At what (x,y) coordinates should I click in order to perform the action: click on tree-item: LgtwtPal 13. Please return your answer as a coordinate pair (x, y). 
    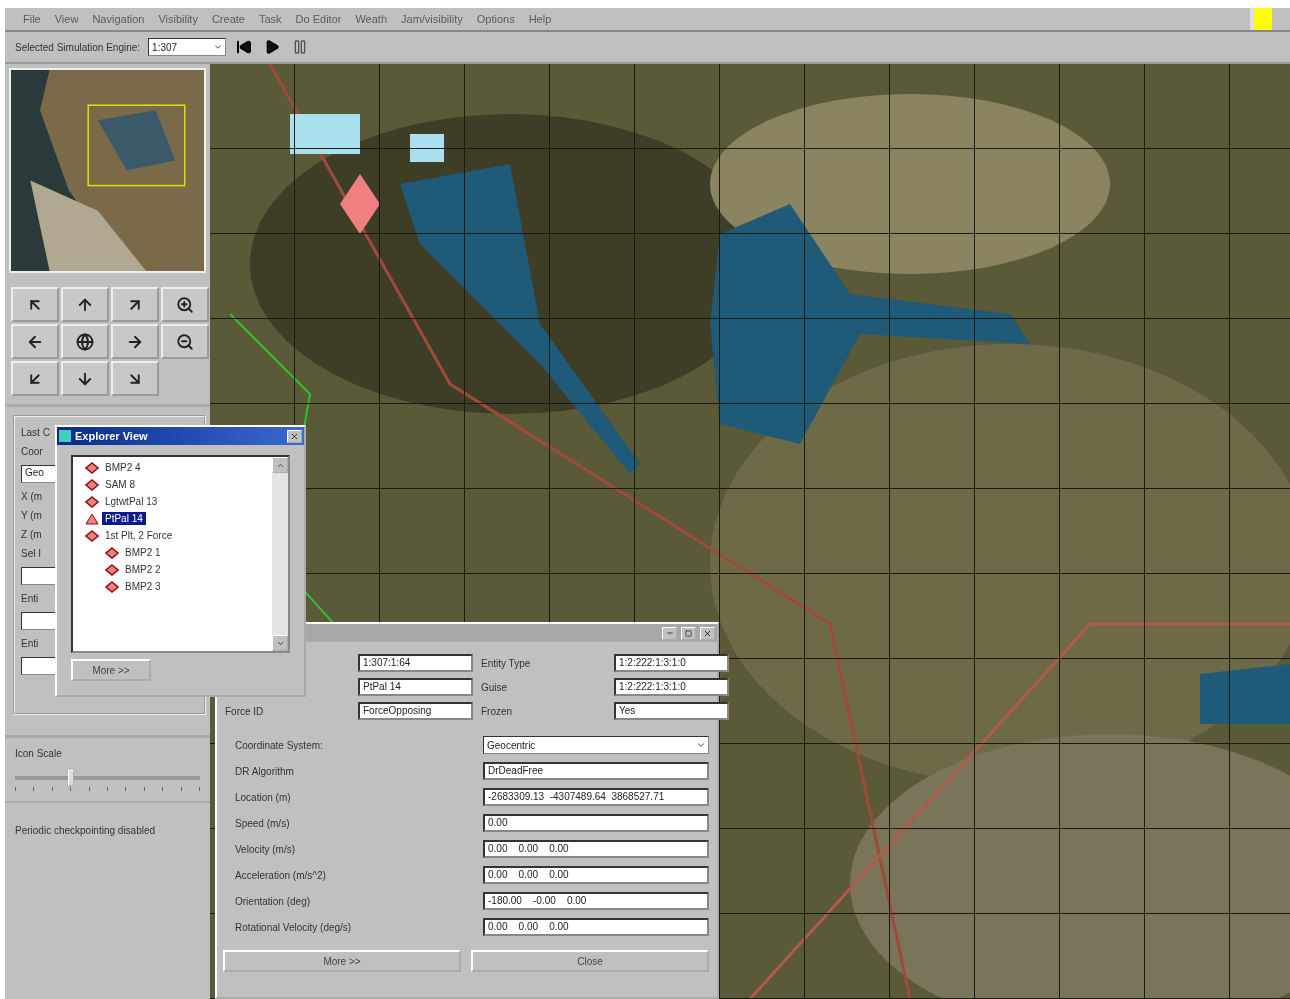
    Looking at the image, I should click on (131, 501).